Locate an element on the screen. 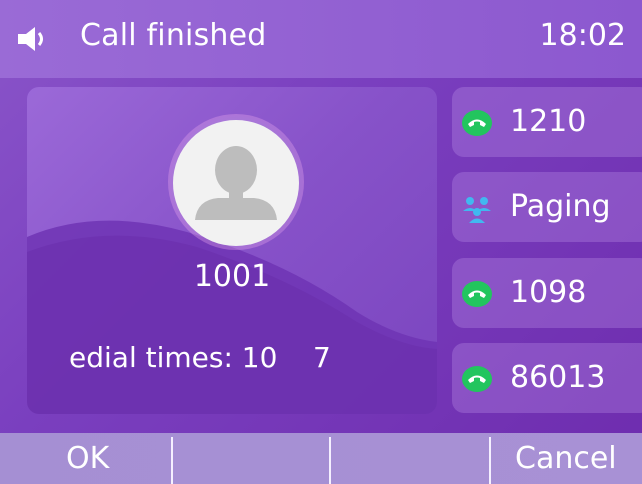  line-key-label: Paging is located at coordinates (560, 206).